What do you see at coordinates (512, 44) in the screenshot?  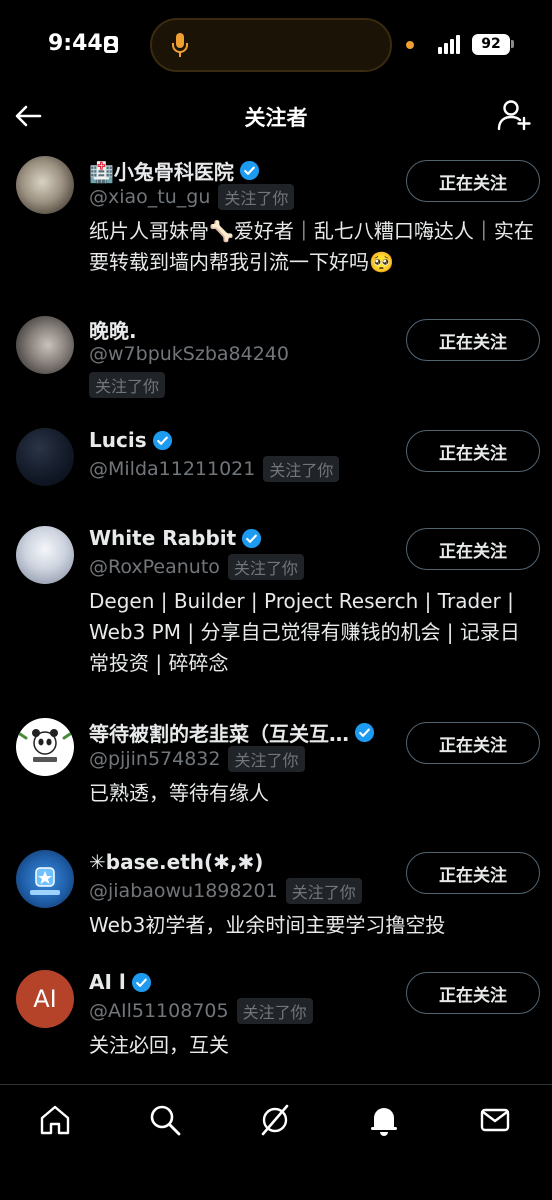 I see `battery-tip` at bounding box center [512, 44].